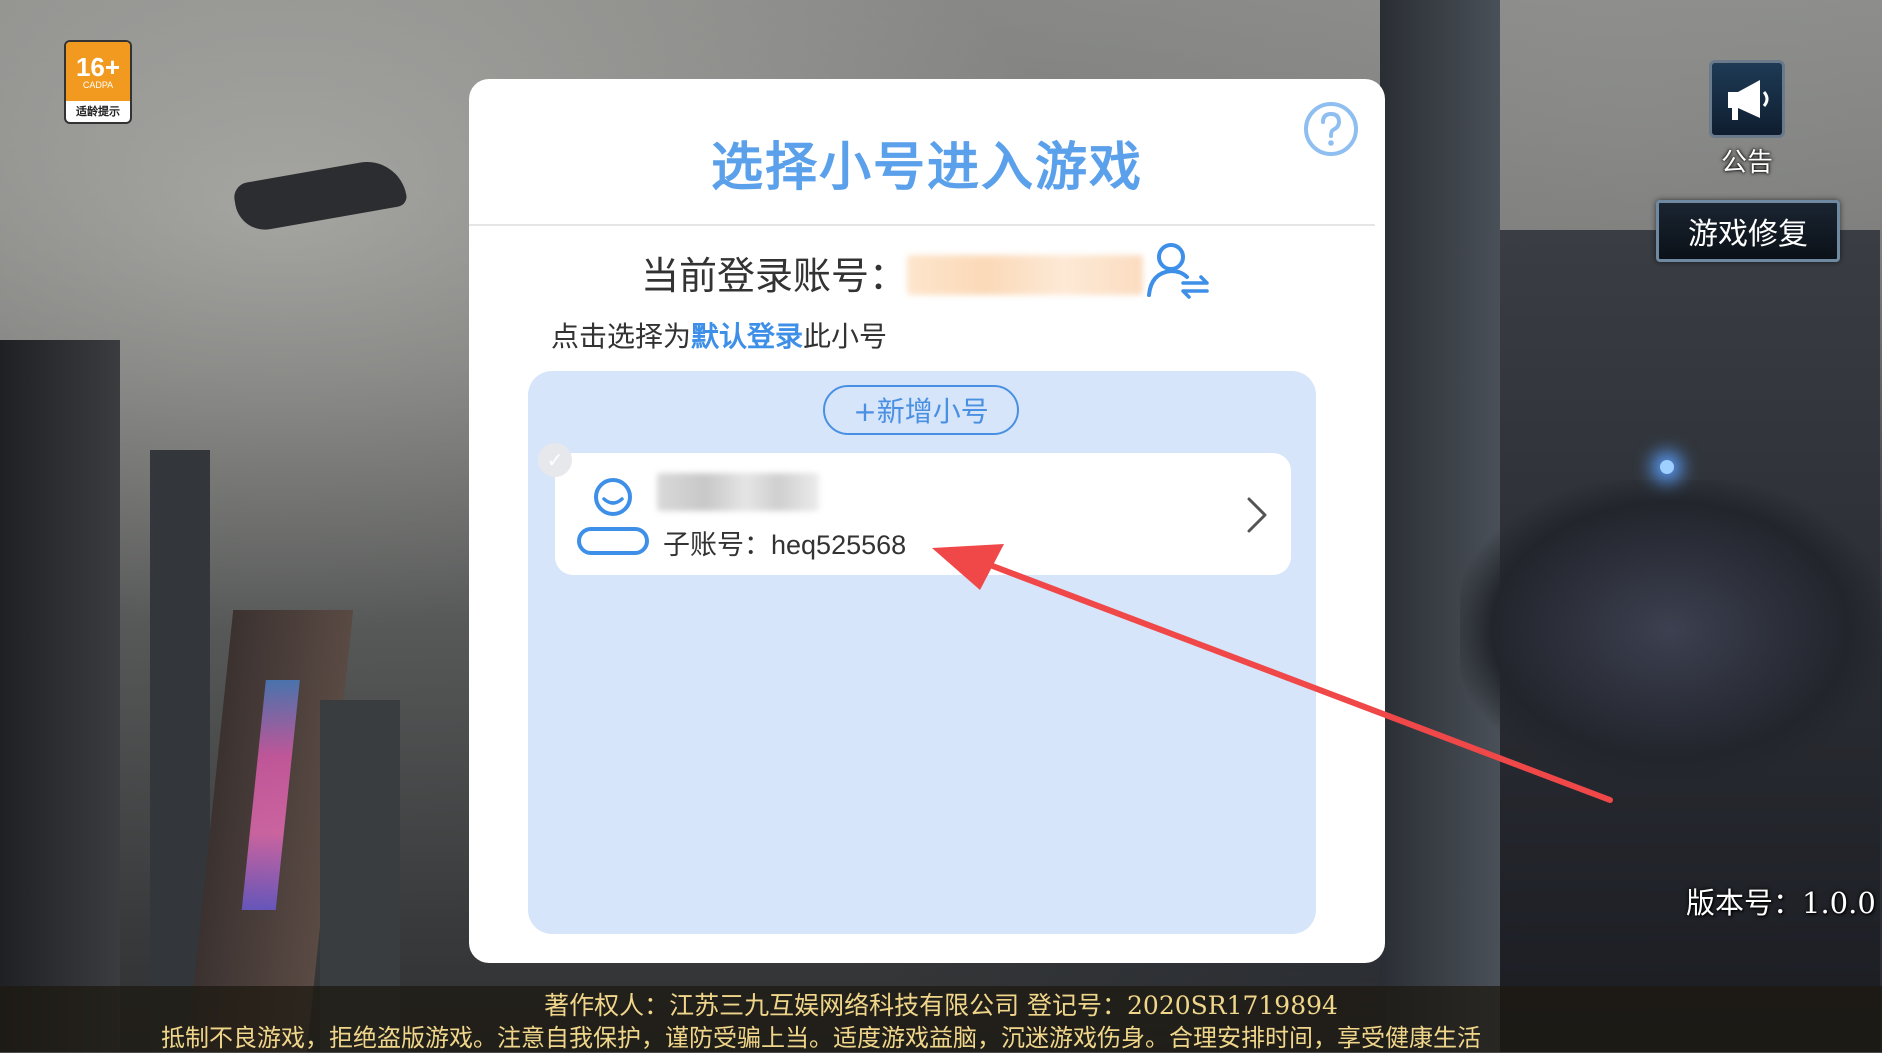 The height and width of the screenshot is (1053, 1882). What do you see at coordinates (1257, 515) in the screenshot?
I see `chevron-right-icon` at bounding box center [1257, 515].